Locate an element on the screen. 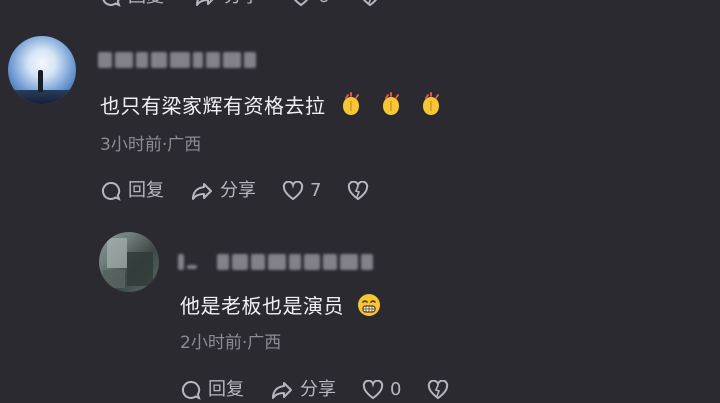  comment-text-label: 他是老板也是演员 is located at coordinates (262, 306).